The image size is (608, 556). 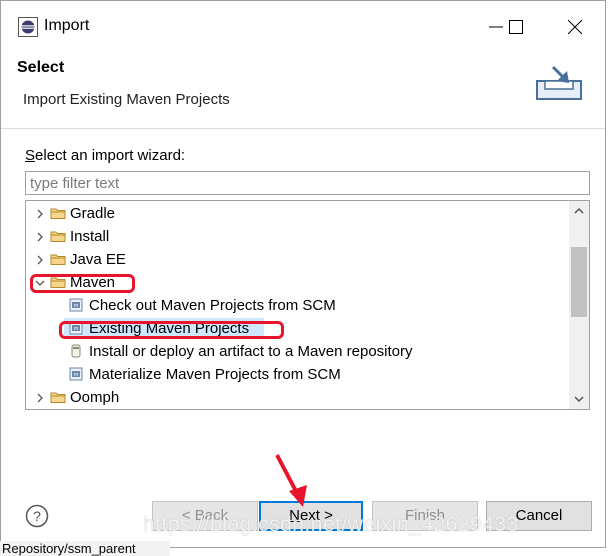 What do you see at coordinates (311, 516) in the screenshot?
I see `next-button: Next >` at bounding box center [311, 516].